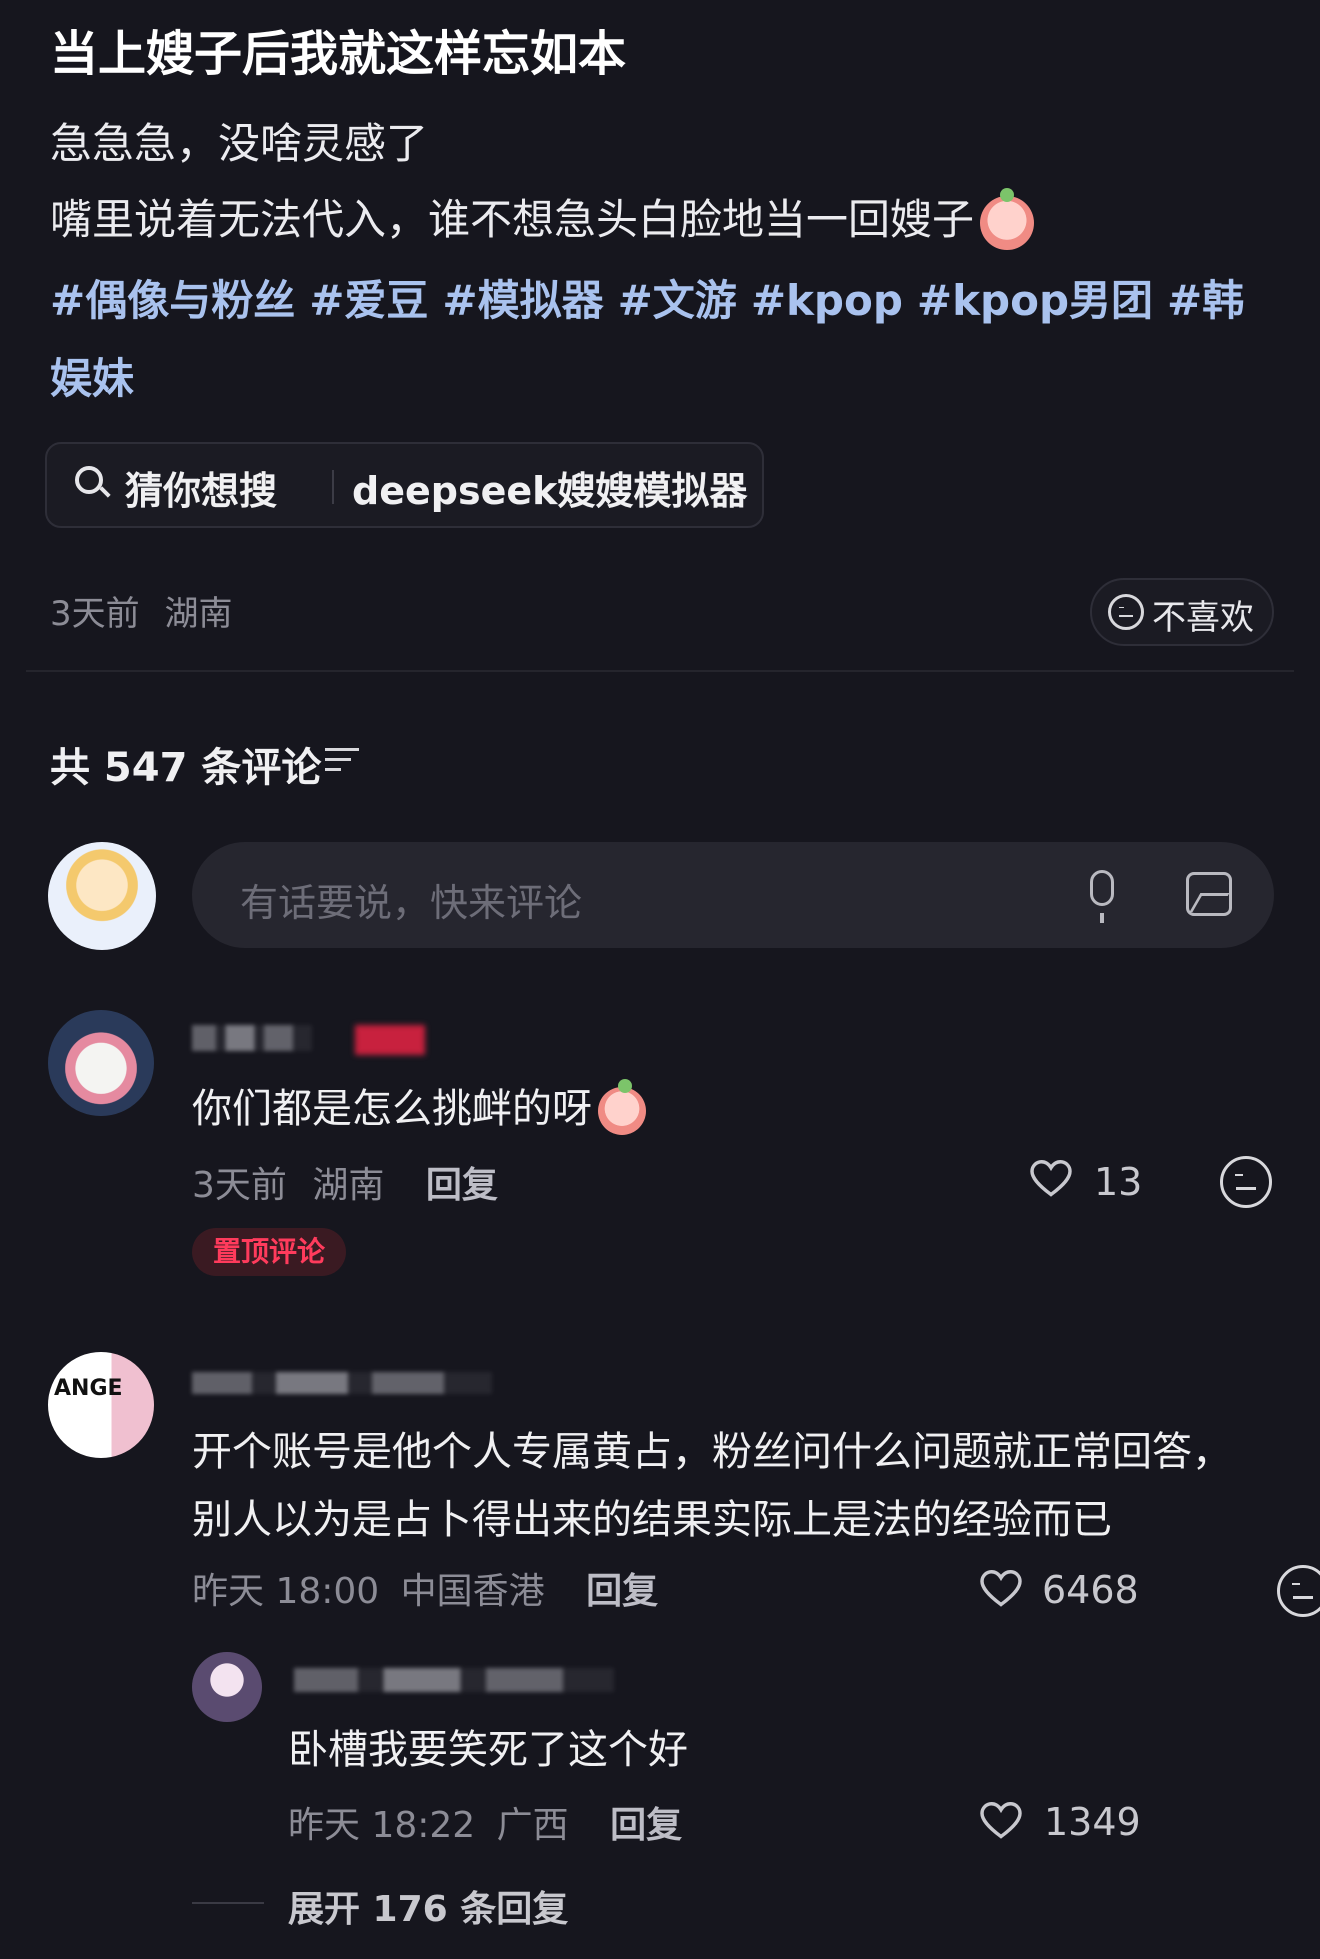 The image size is (1320, 1959). I want to click on tag-link: #kpop, so click(827, 300).